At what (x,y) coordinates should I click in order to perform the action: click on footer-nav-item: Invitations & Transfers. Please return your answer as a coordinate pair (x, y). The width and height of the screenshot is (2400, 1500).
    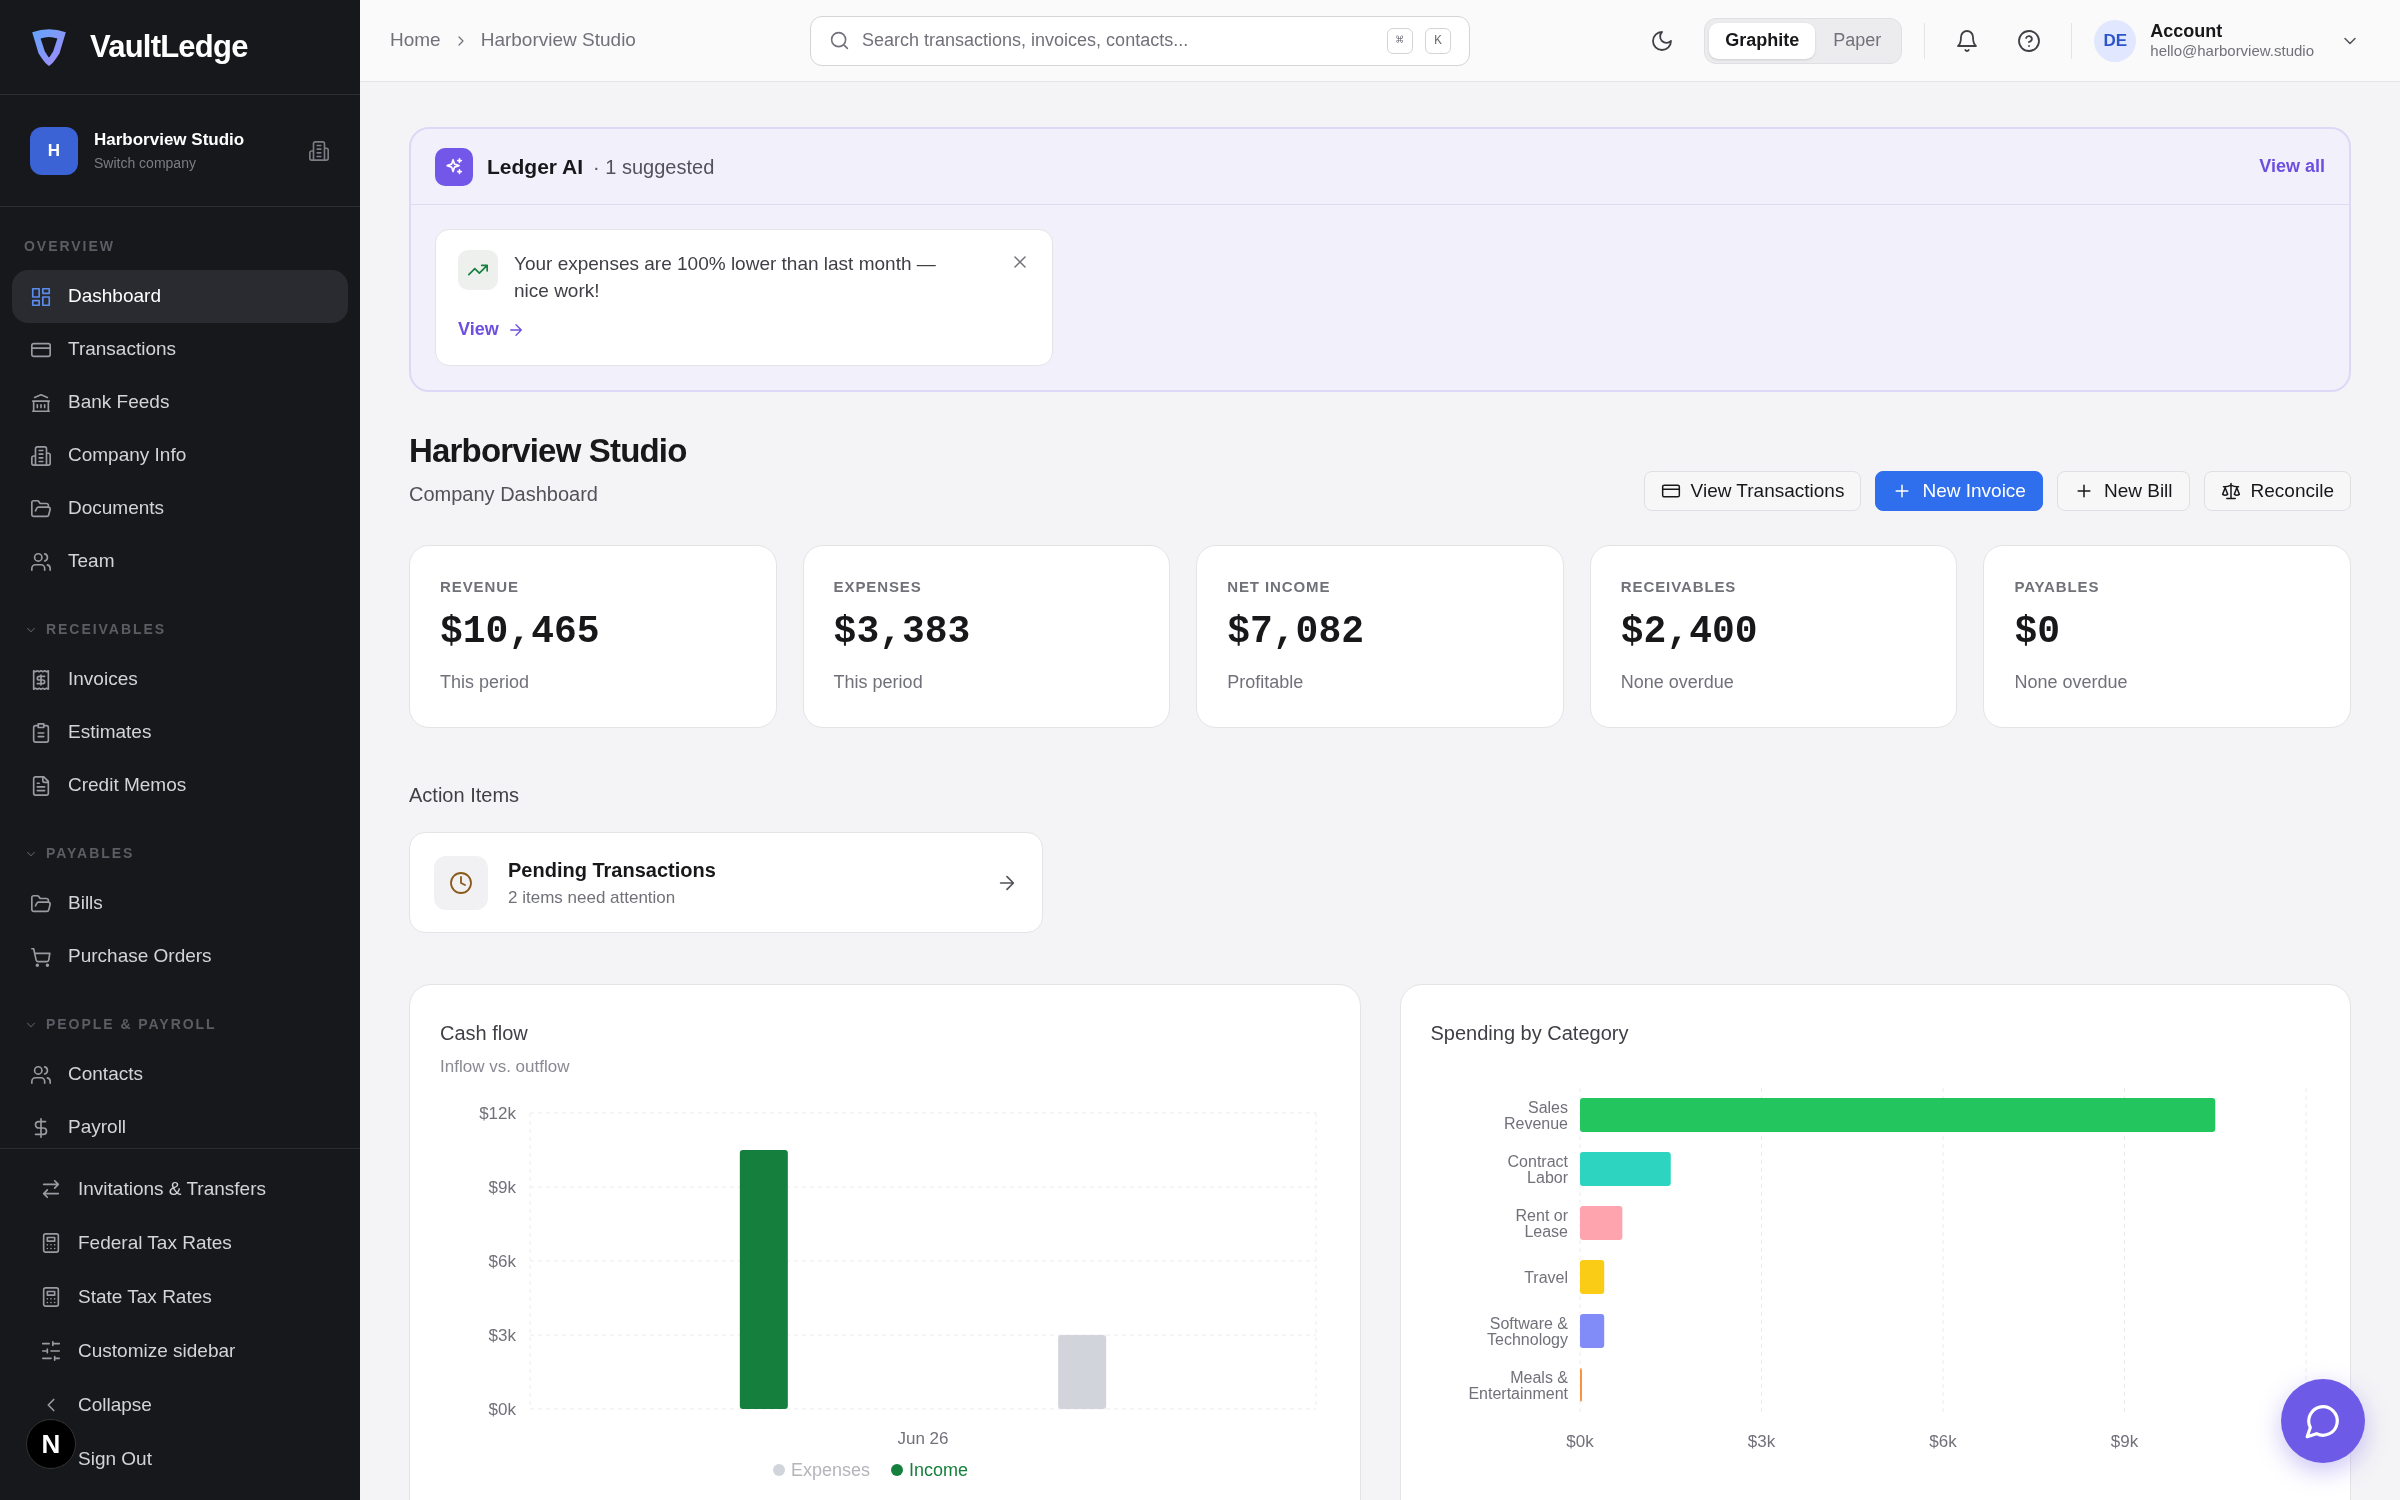
    Looking at the image, I should click on (153, 1189).